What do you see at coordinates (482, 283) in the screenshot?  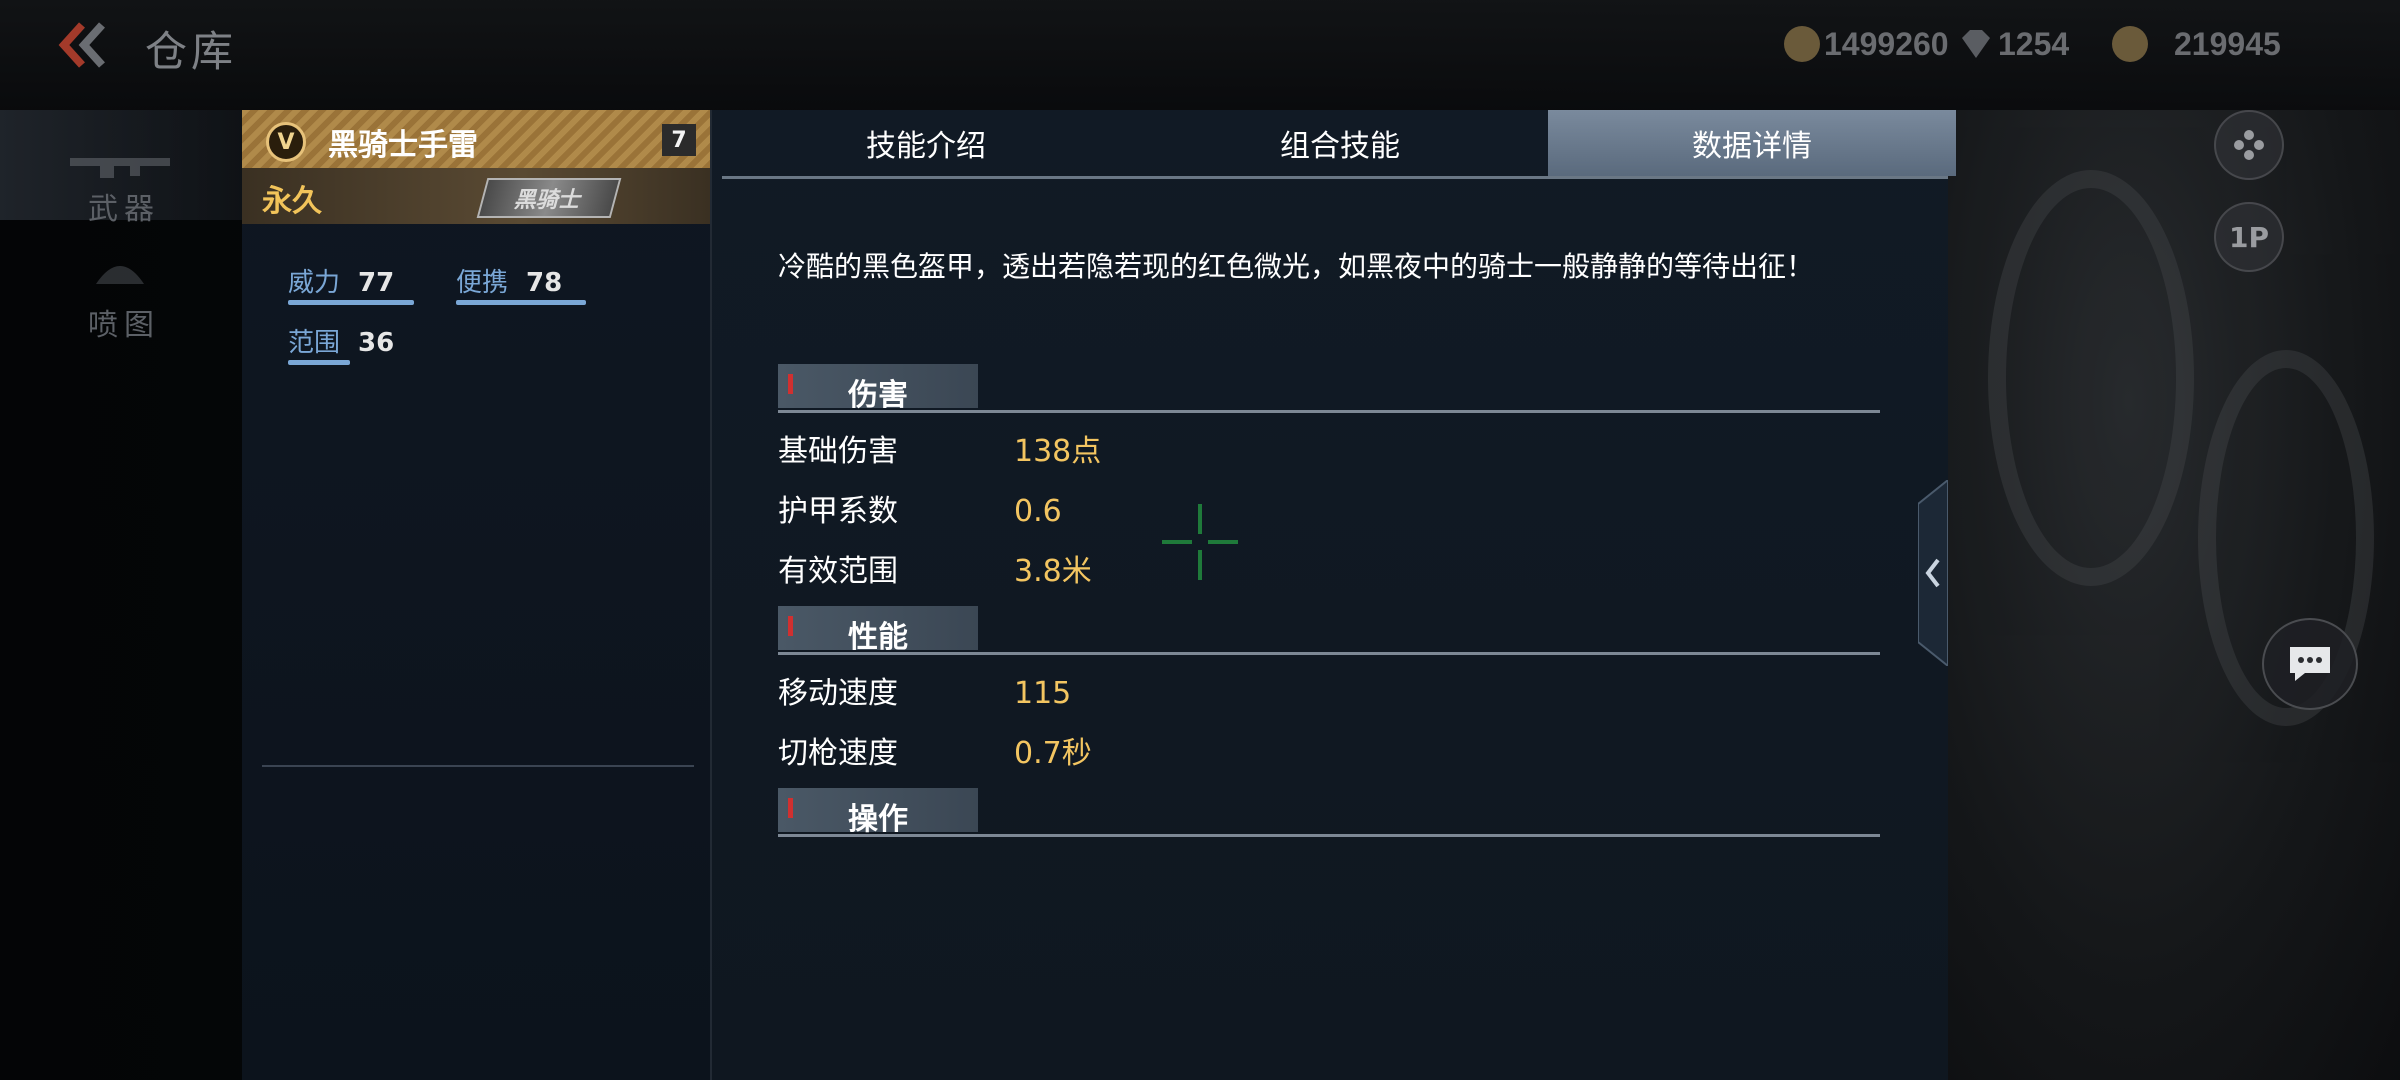 I see `stat-label: 便携` at bounding box center [482, 283].